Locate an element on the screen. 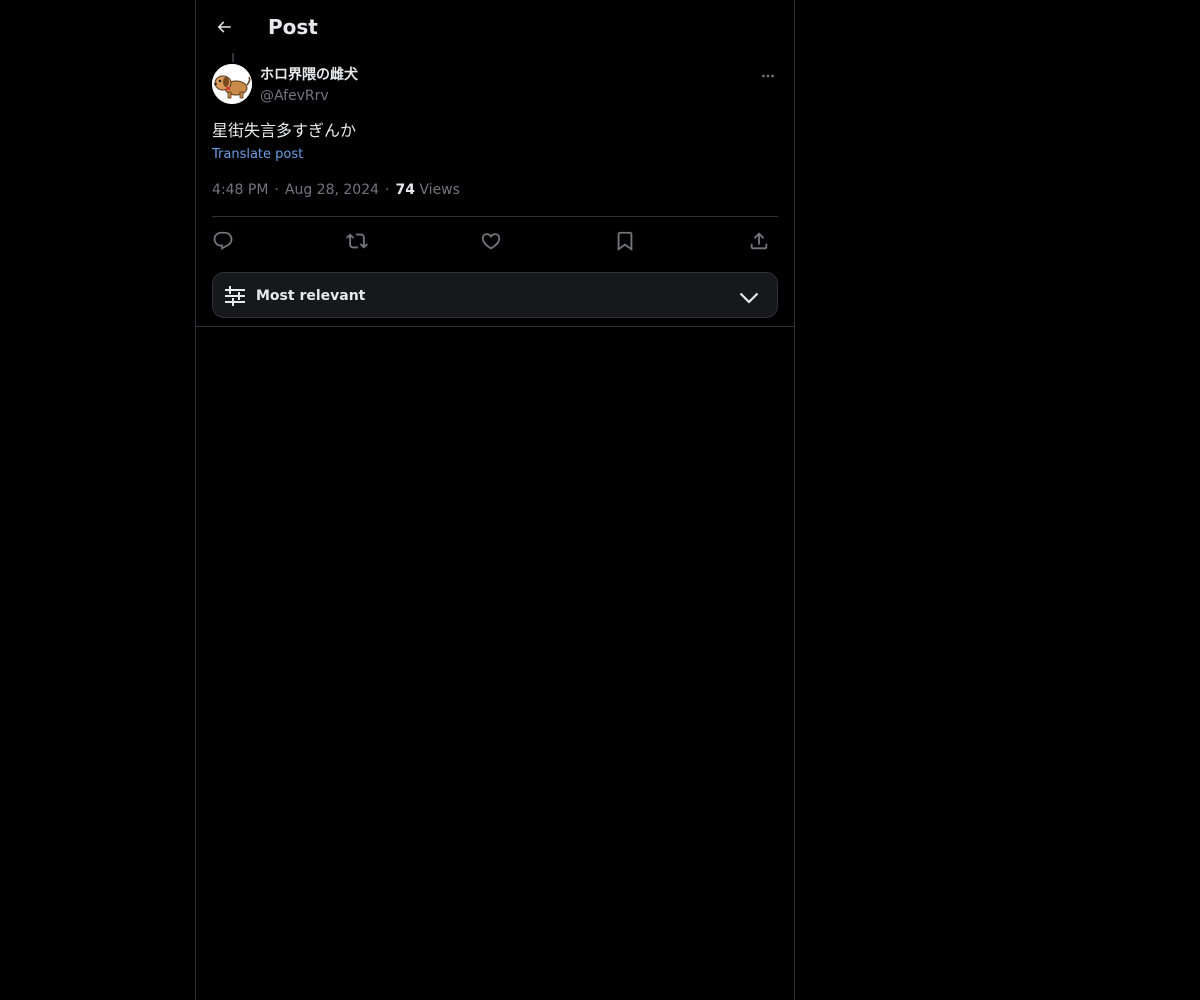 This screenshot has width=1200, height=1000. views-label: Views is located at coordinates (439, 190).